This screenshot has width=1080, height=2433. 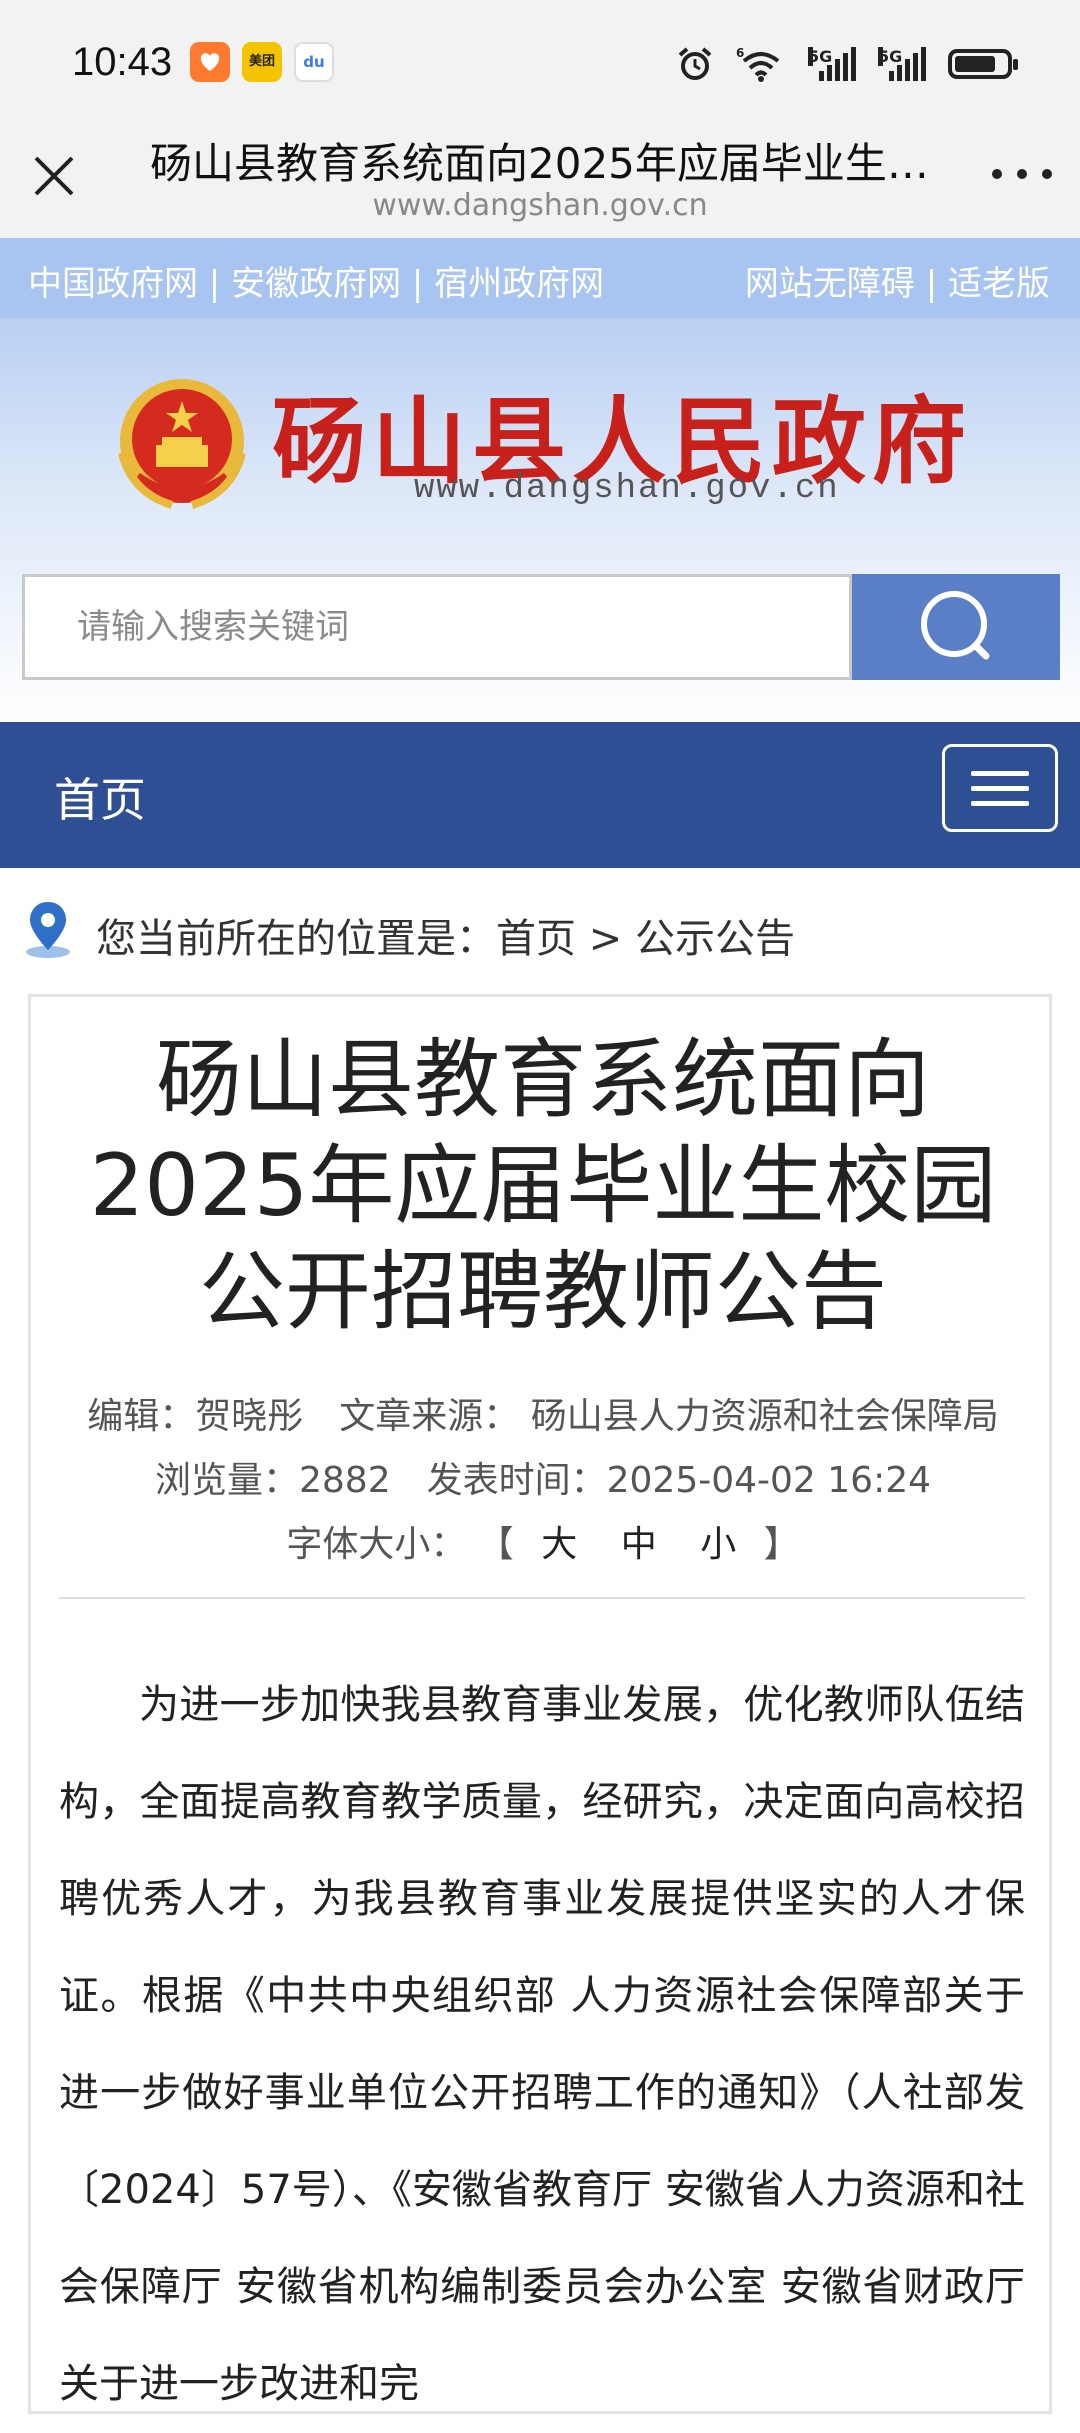 I want to click on close-button, so click(x=54, y=176).